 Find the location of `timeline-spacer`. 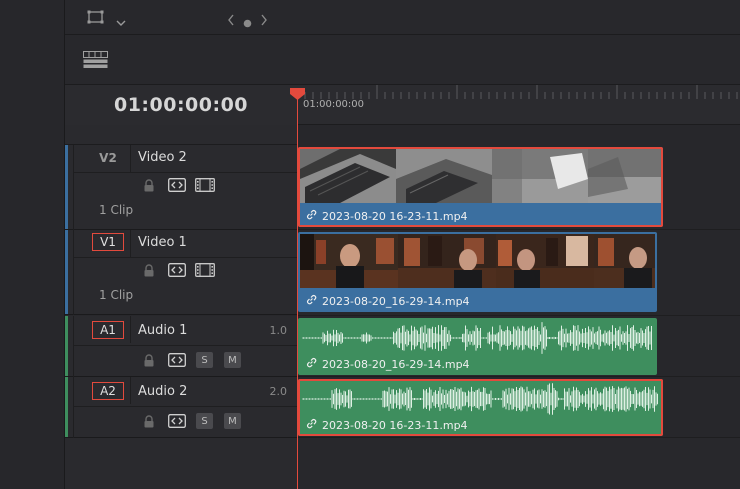

timeline-spacer is located at coordinates (518, 135).